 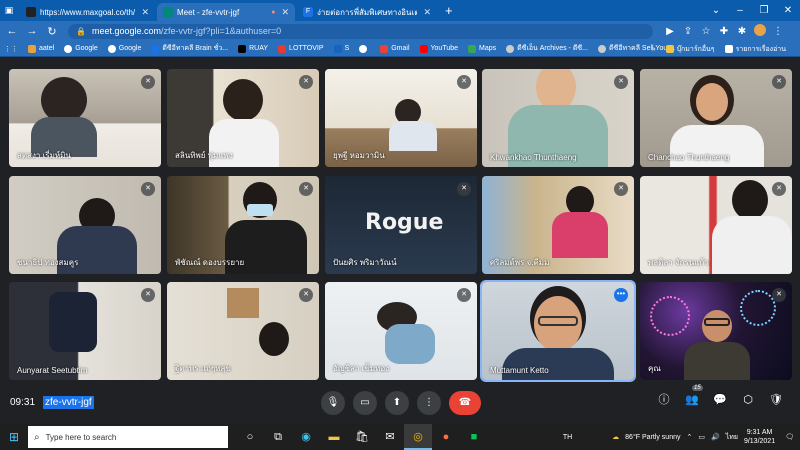 I want to click on participant-tile: ✕ ศริลมด์พร จ.คีมม, so click(x=558, y=225).